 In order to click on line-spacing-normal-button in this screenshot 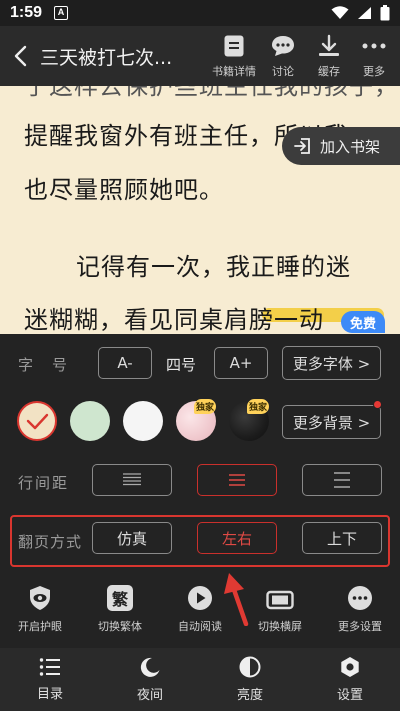, I will do `click(237, 480)`.